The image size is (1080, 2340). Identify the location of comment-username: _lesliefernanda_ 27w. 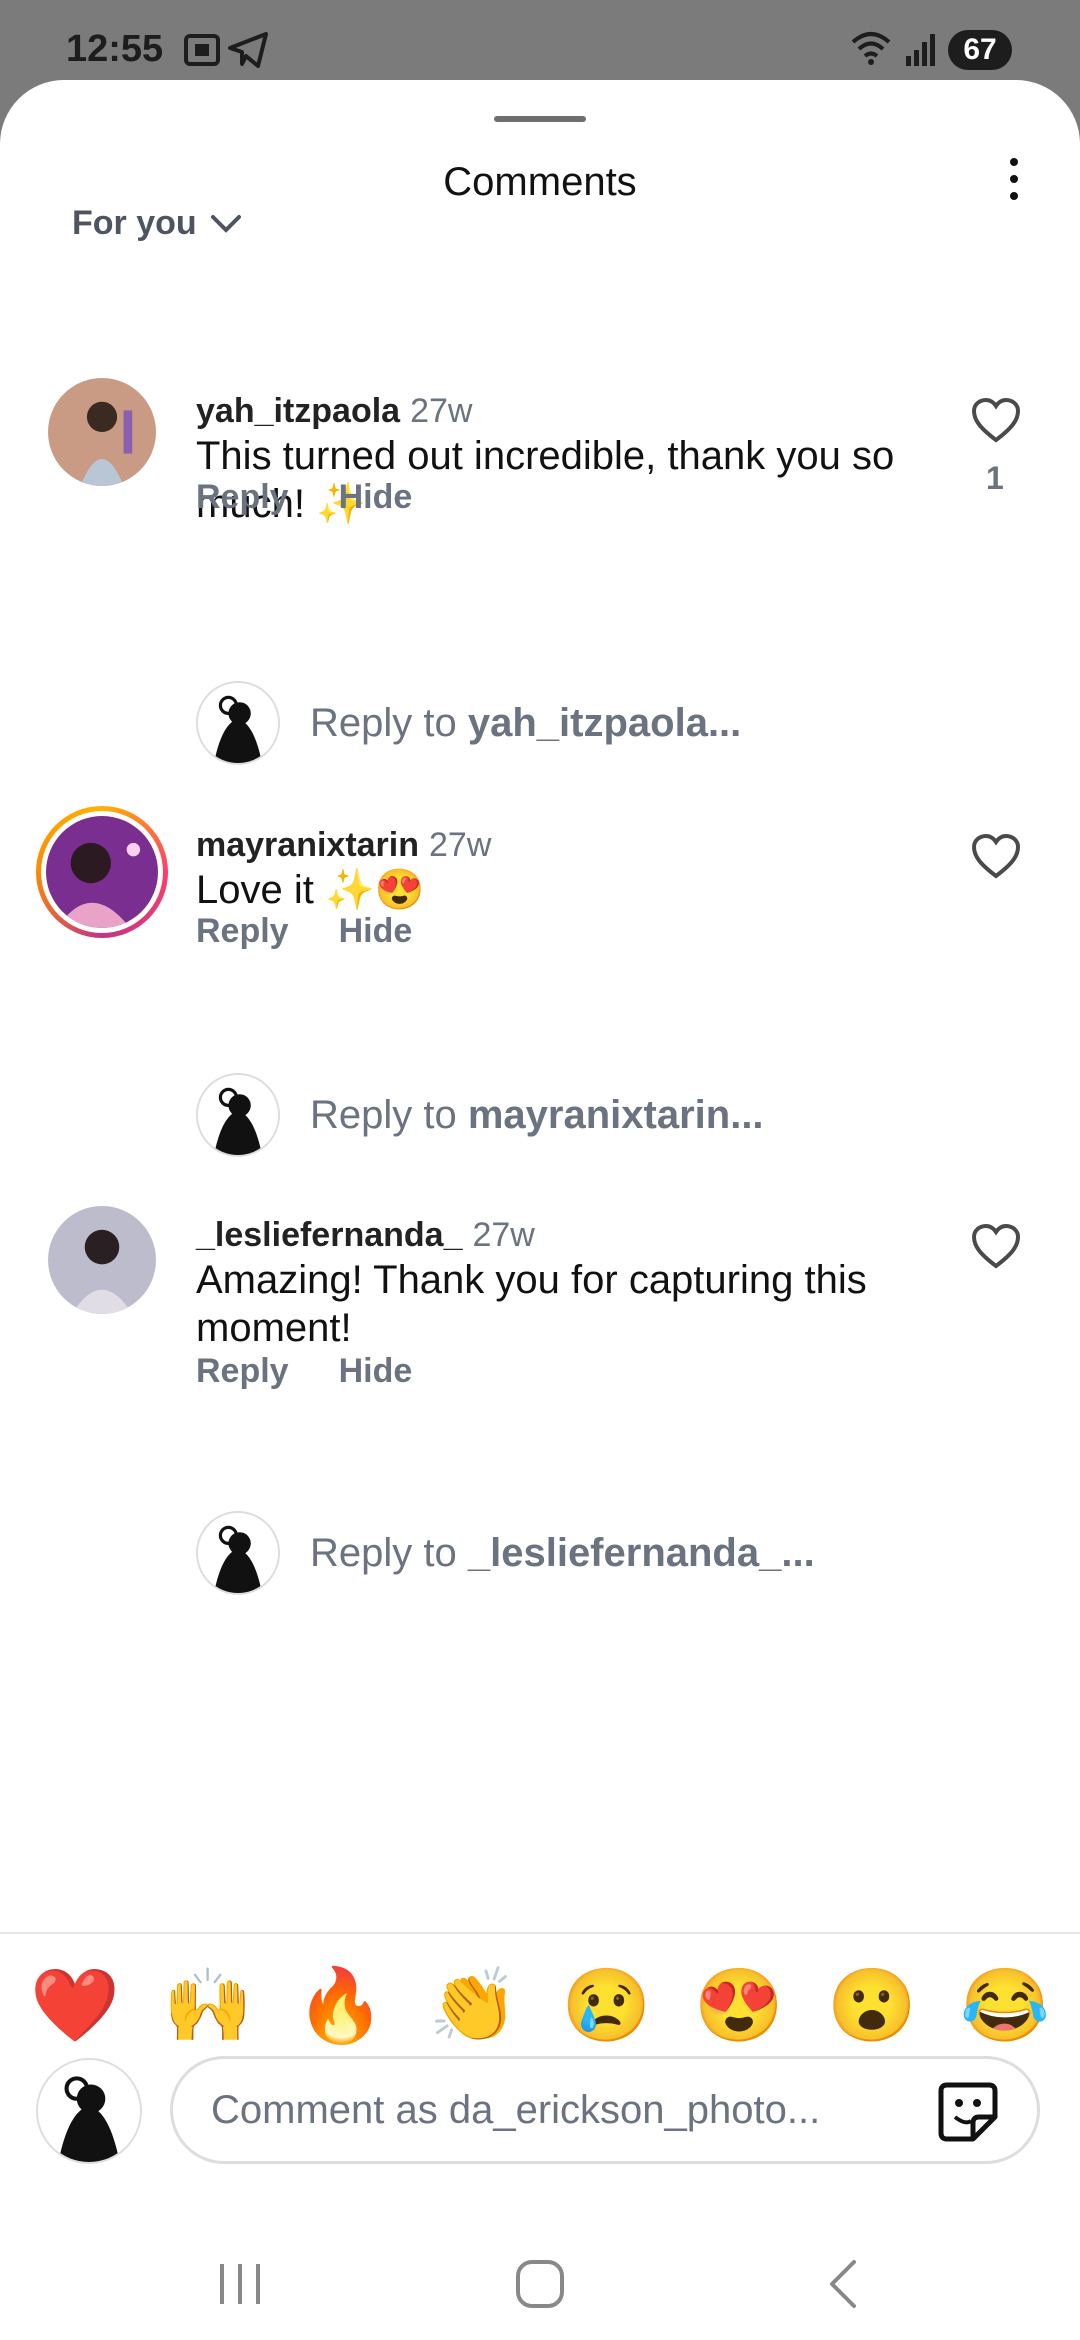
(365, 1235).